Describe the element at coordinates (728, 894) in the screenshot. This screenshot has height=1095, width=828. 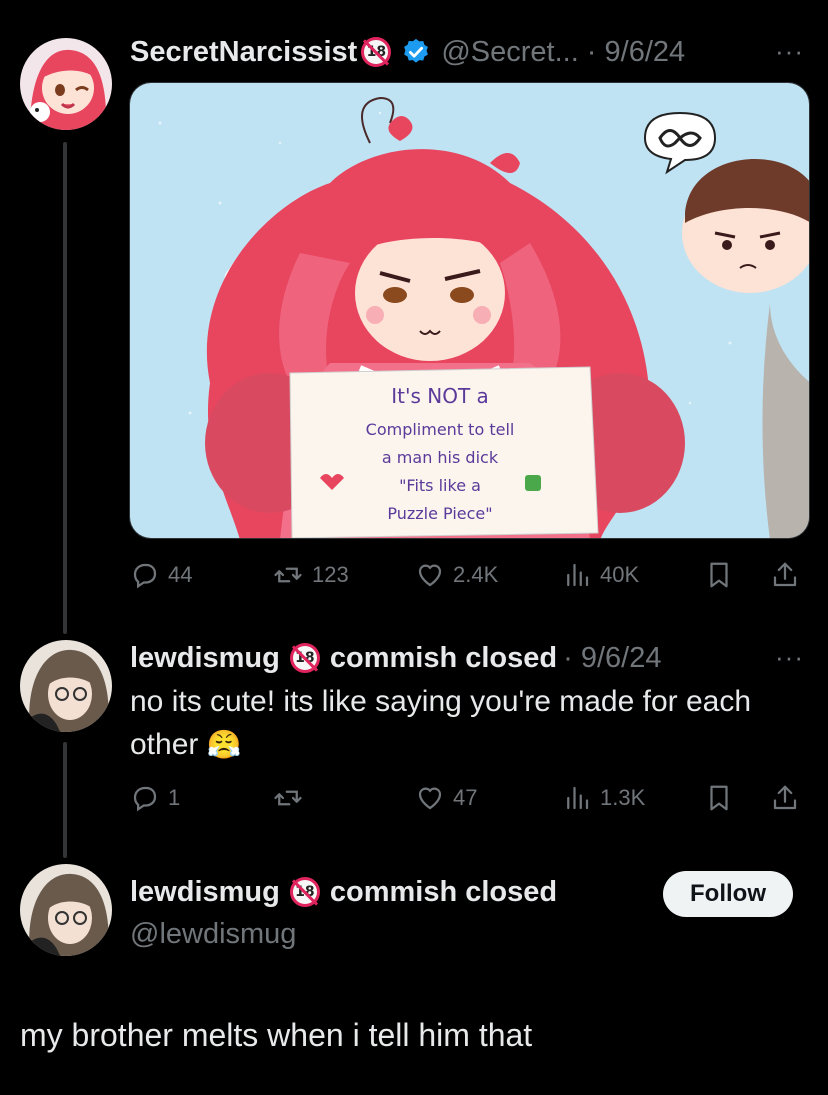
I see `follow-button: Follow` at that location.